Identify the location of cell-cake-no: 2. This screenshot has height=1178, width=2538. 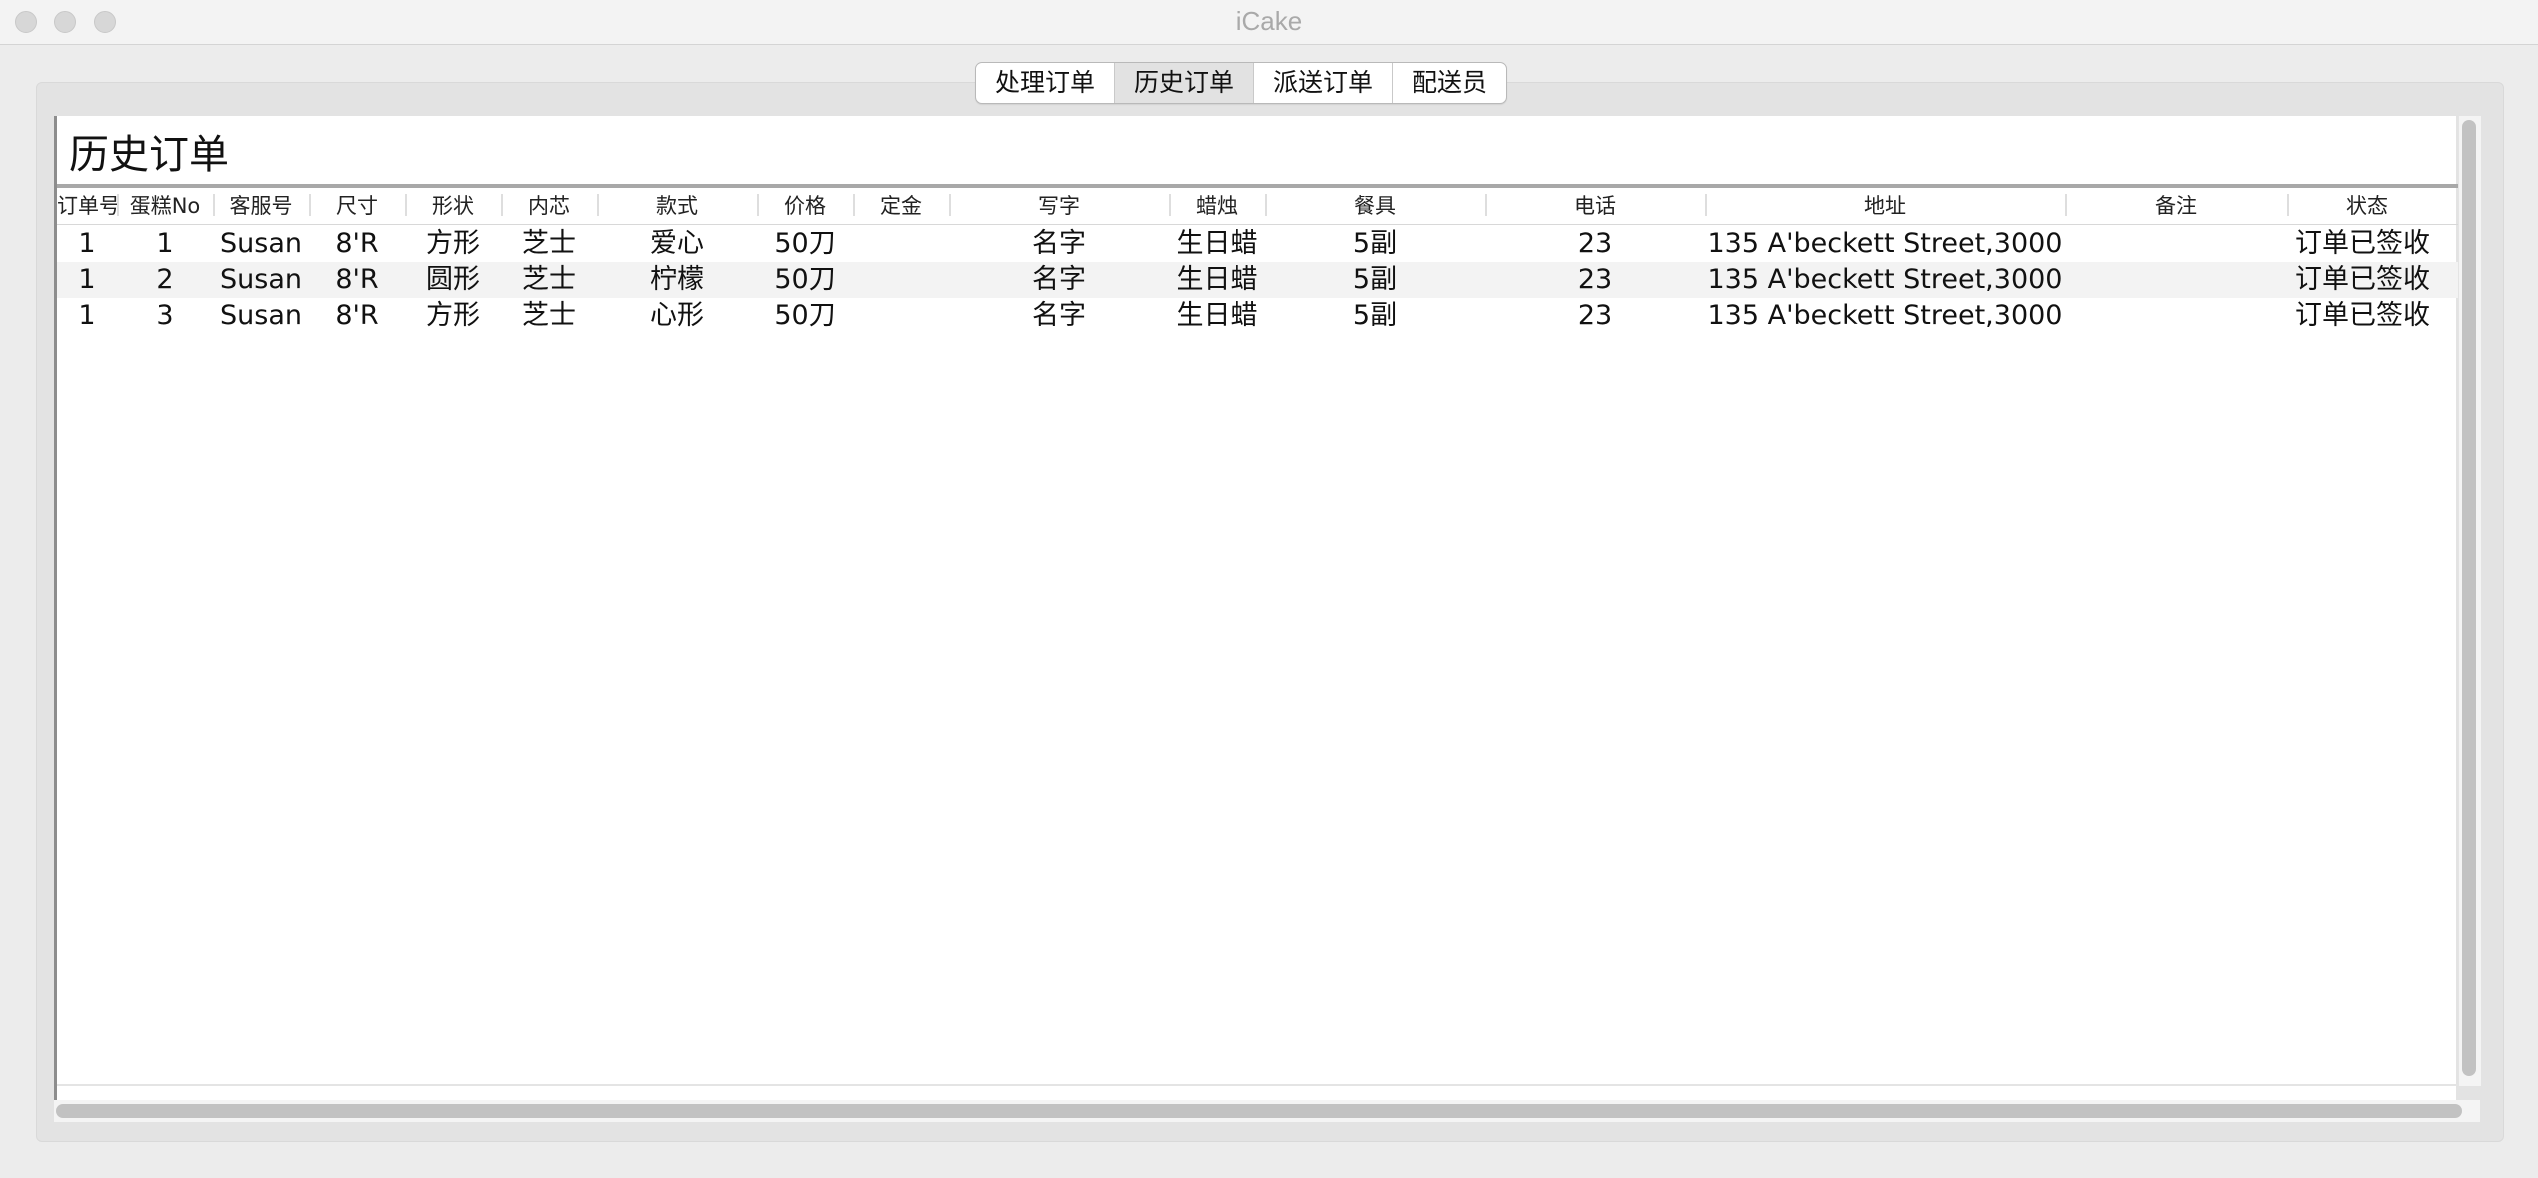
(165, 279).